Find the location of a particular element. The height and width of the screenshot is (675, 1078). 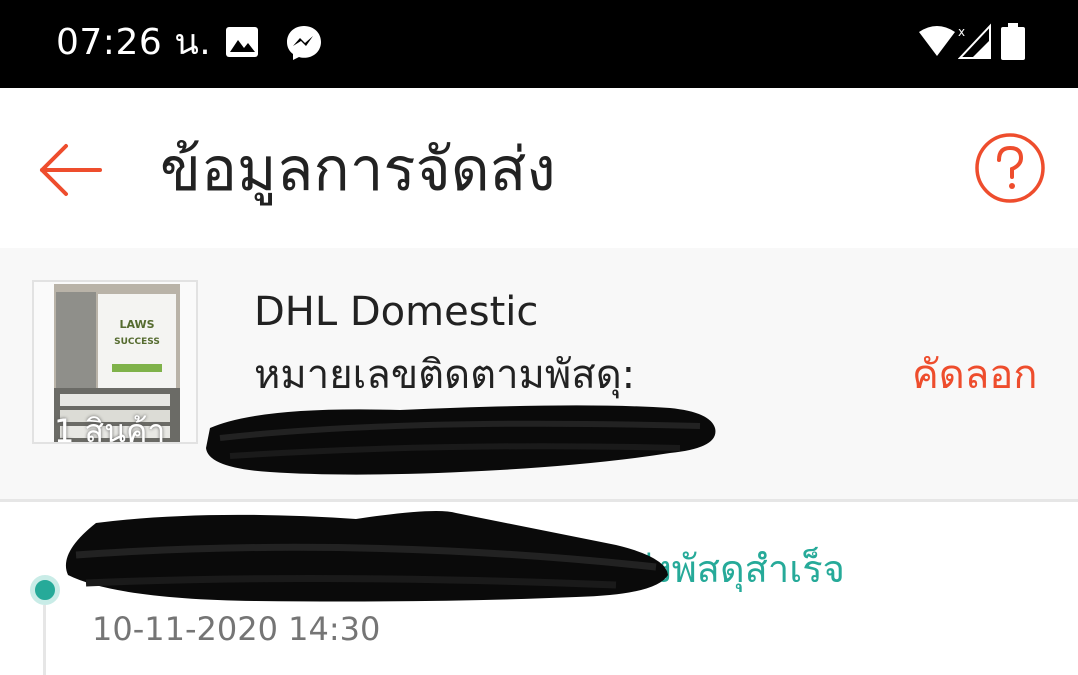

copy-tracking-button: คัดลอก is located at coordinates (975, 375).